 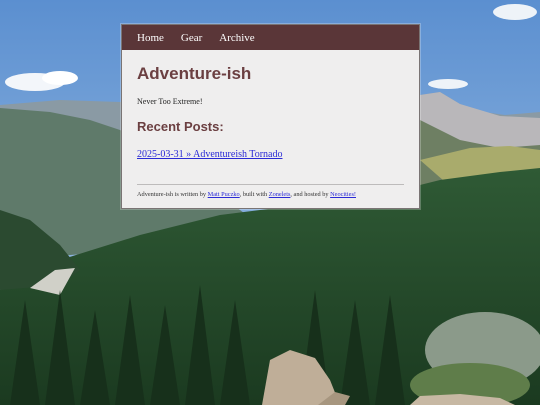 What do you see at coordinates (280, 194) in the screenshot?
I see `footer-builder-link: Zonelets` at bounding box center [280, 194].